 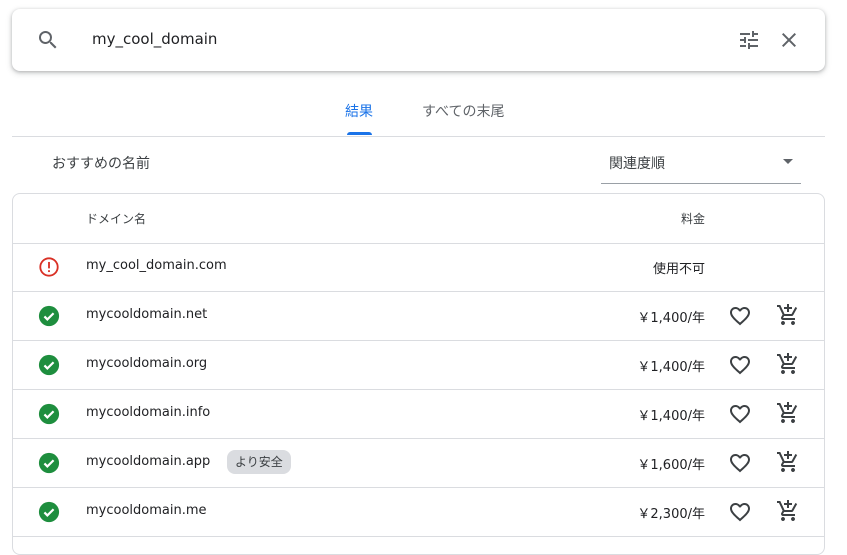 What do you see at coordinates (418, 365) in the screenshot?
I see `table-row: mycooldomain.org ￥1,400/年` at bounding box center [418, 365].